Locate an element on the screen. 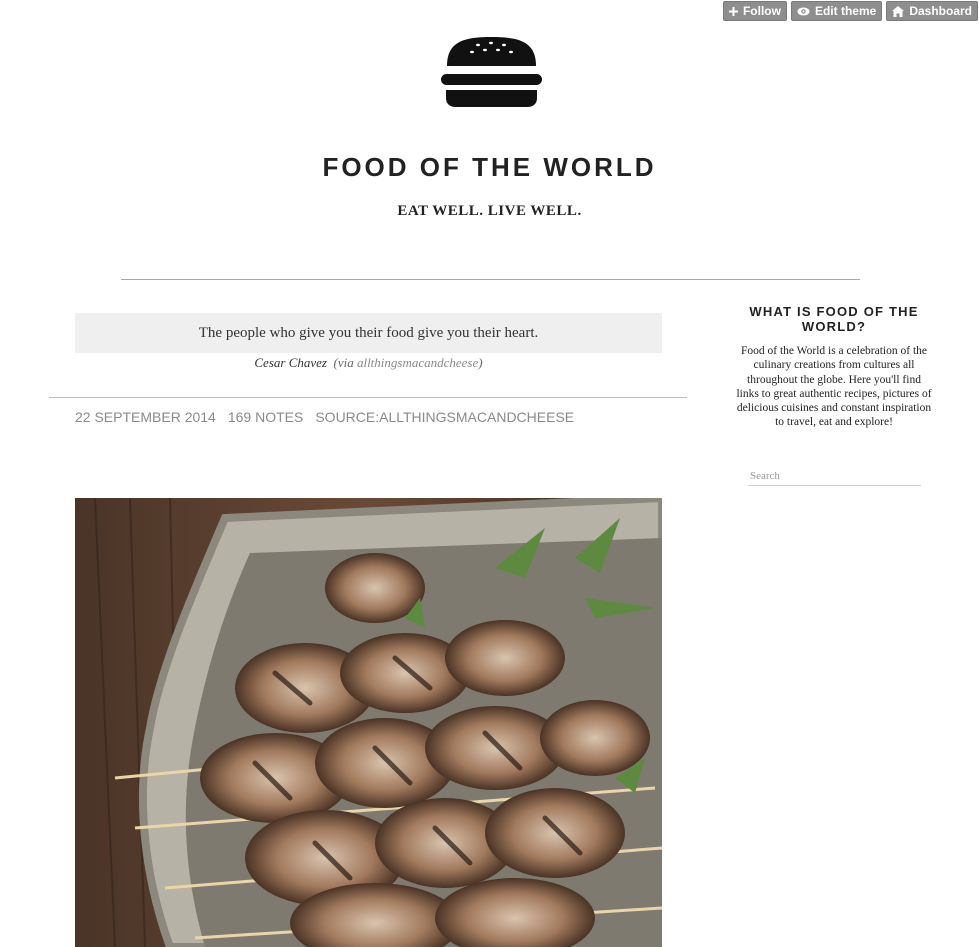  home-icon is located at coordinates (898, 11).